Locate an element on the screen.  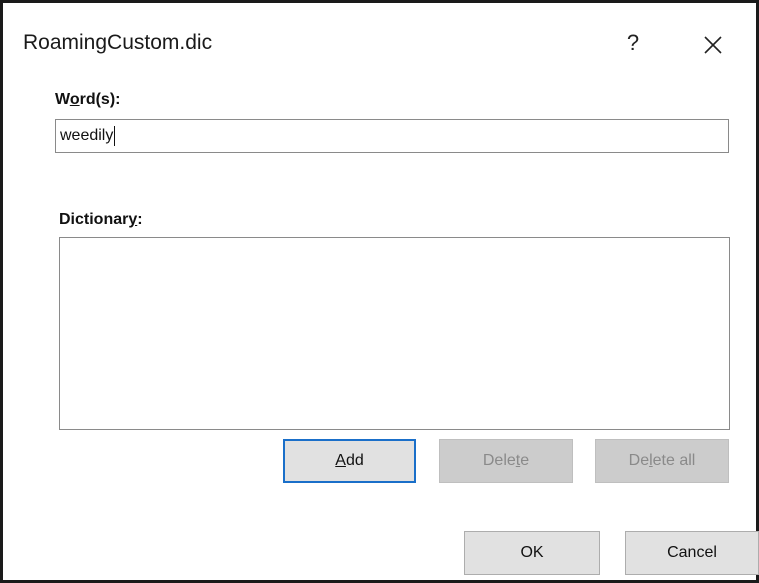
cancel-button: Cancel is located at coordinates (692, 553).